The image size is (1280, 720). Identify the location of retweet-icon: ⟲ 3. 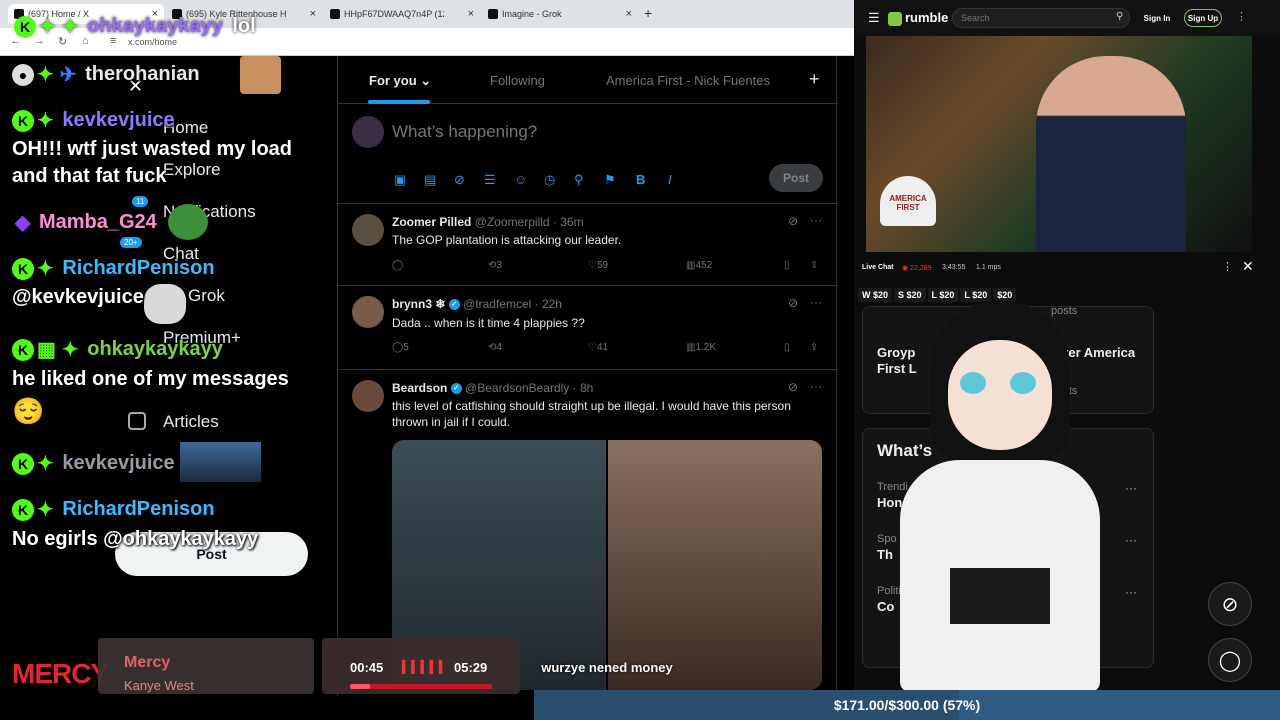
(495, 265).